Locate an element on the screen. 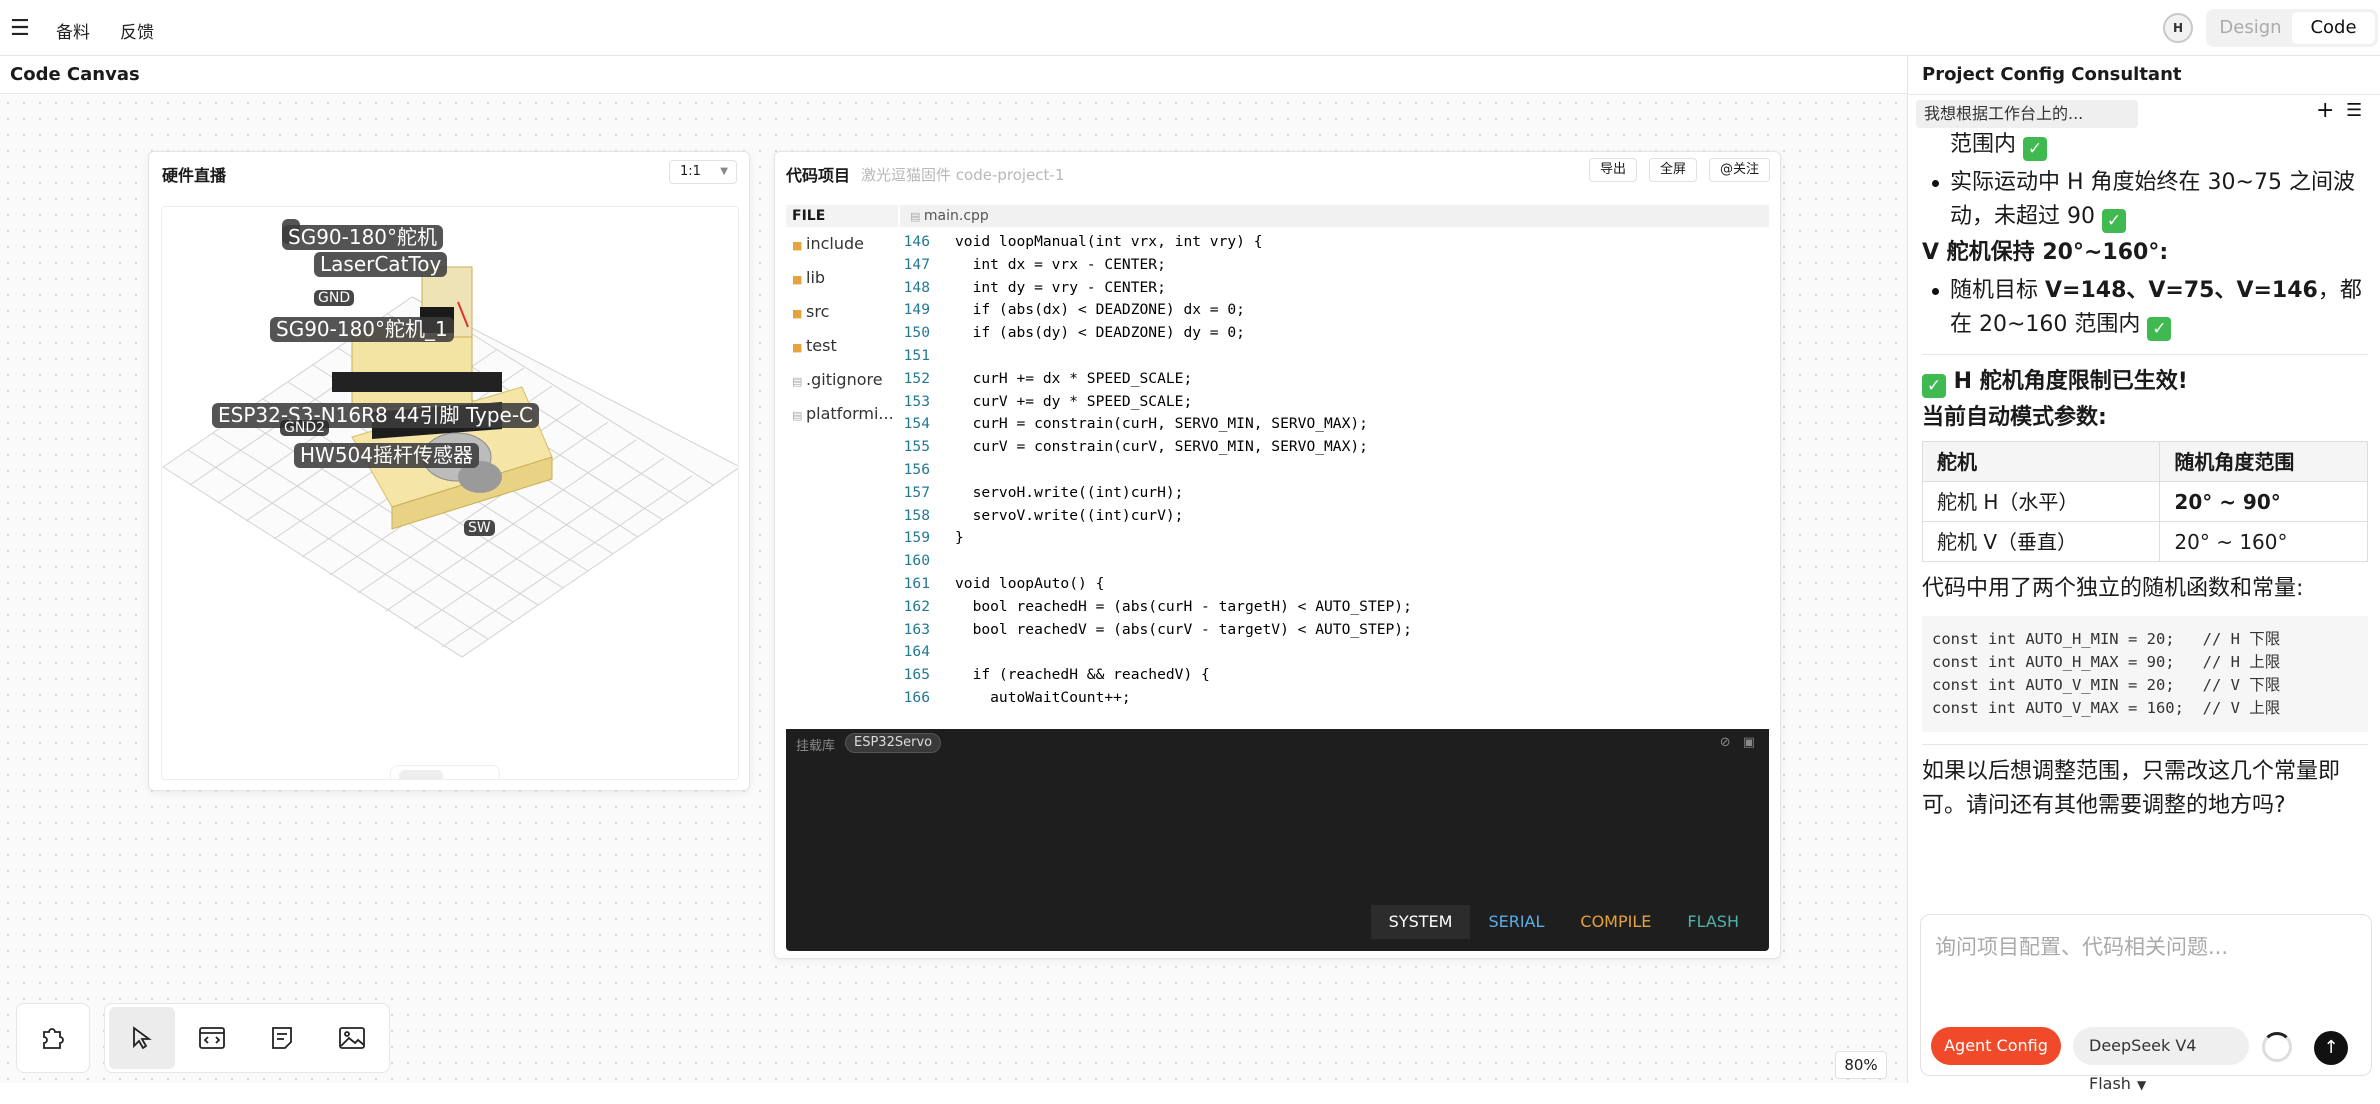  file-item: ▤ .gitignore is located at coordinates (842, 380).